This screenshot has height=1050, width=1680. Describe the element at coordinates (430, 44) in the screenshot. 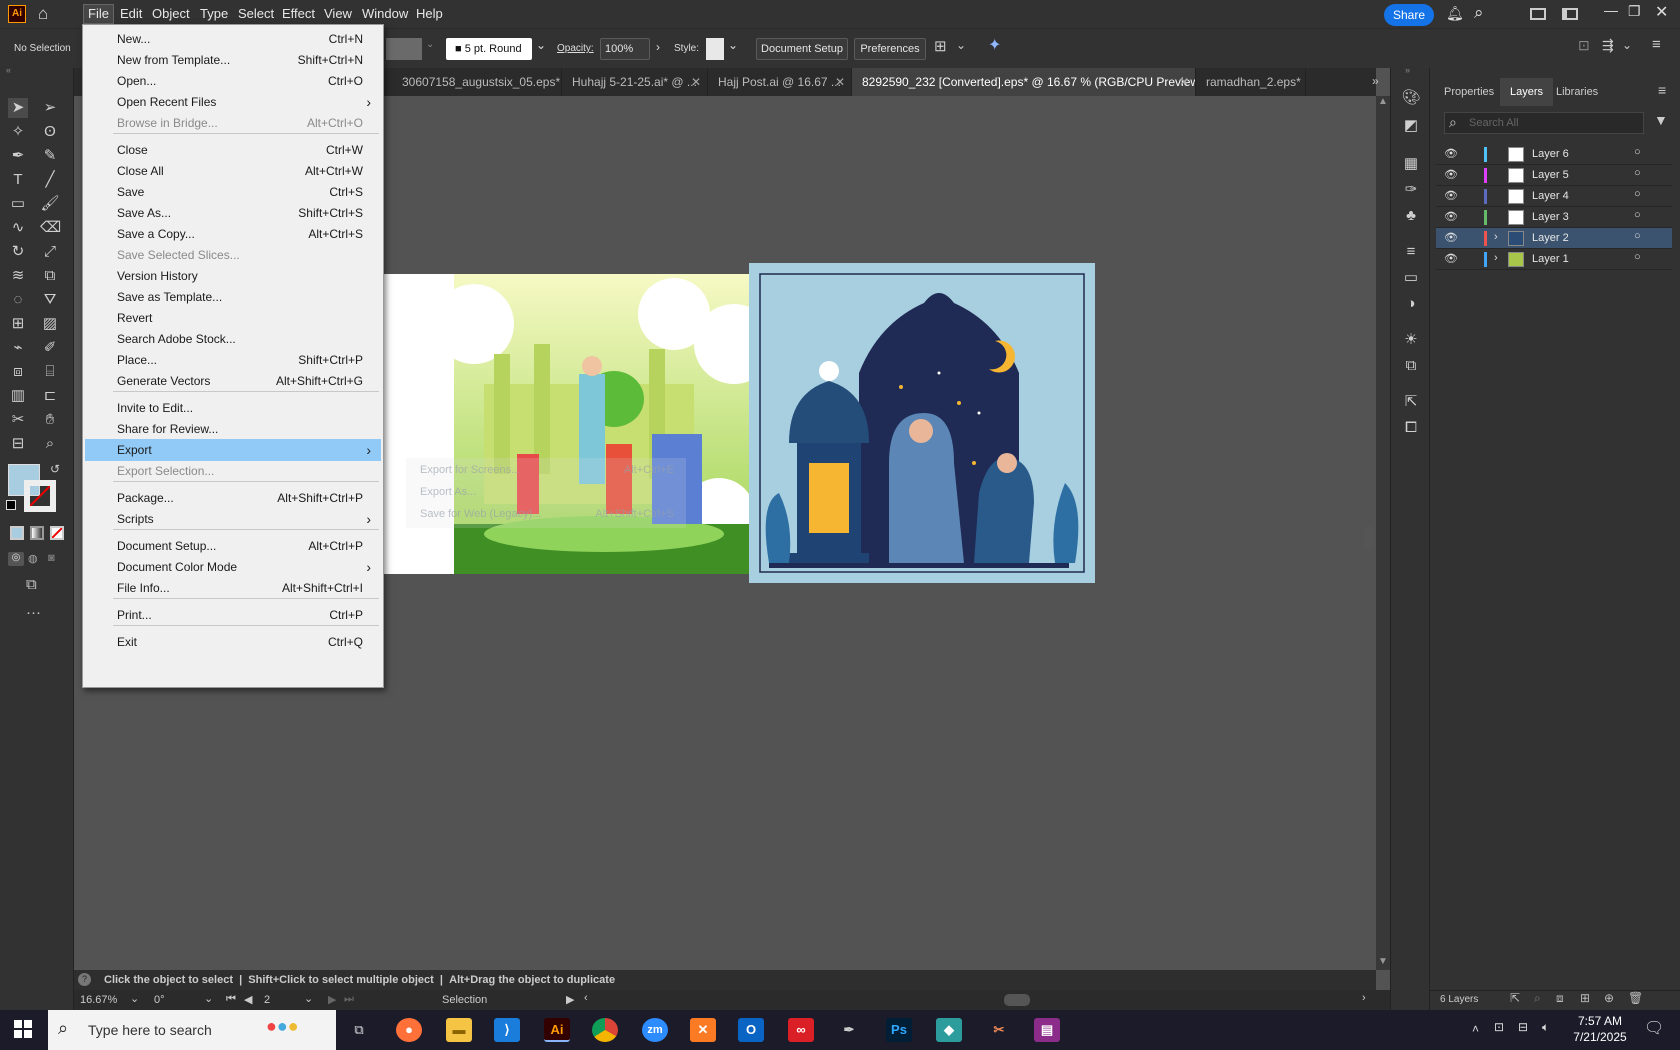

I see `stroke-chevron-icon: ⌄` at that location.